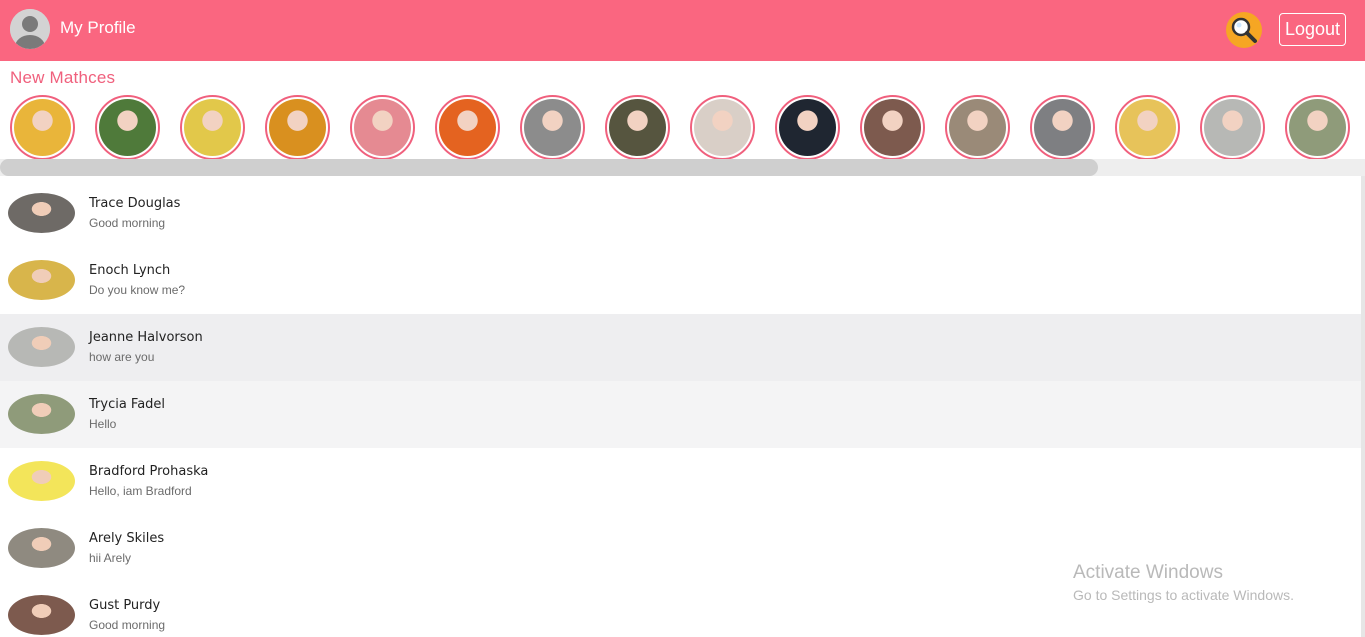 This screenshot has height=637, width=1365. I want to click on chat-last-message: Do you know me?, so click(137, 290).